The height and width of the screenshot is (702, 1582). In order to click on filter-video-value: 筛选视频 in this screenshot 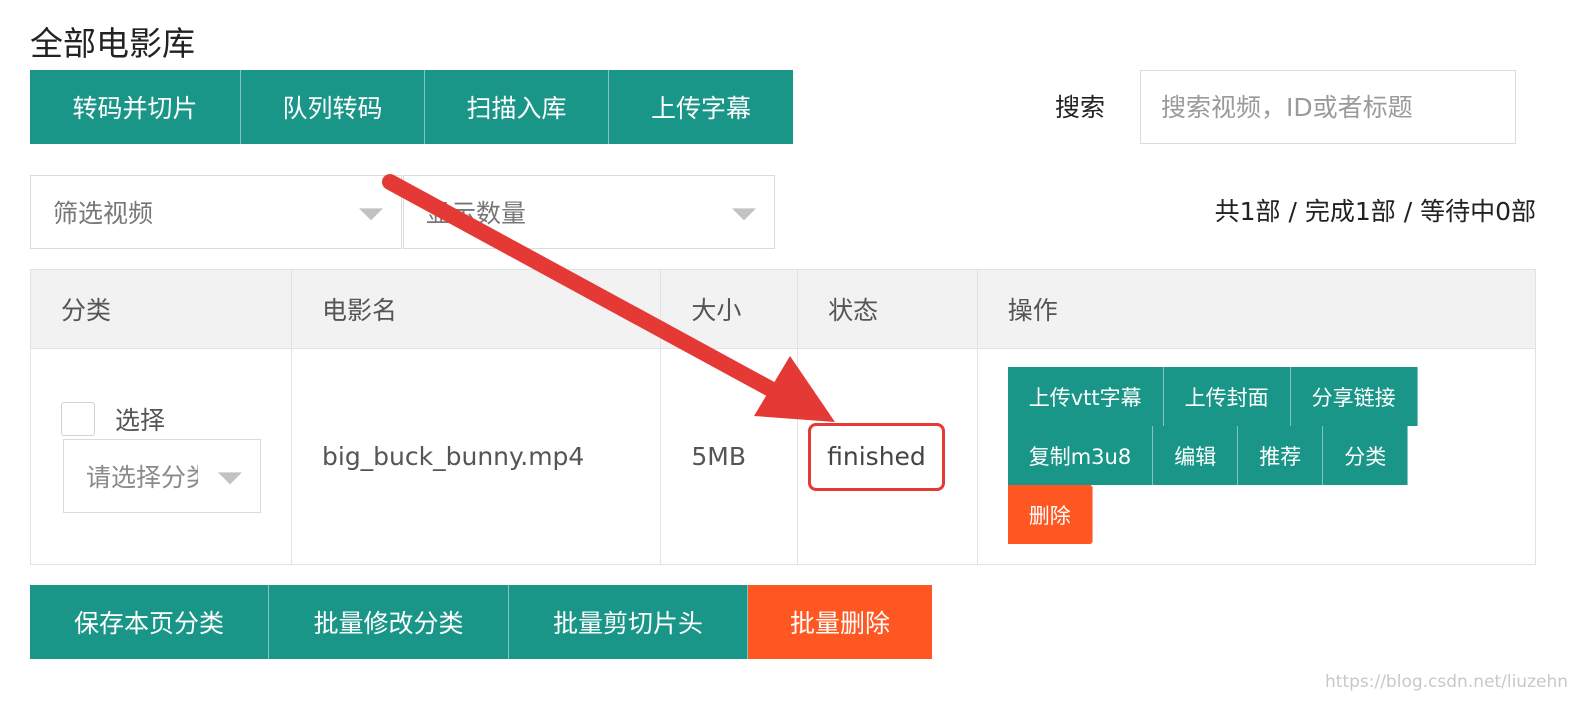, I will do `click(103, 213)`.